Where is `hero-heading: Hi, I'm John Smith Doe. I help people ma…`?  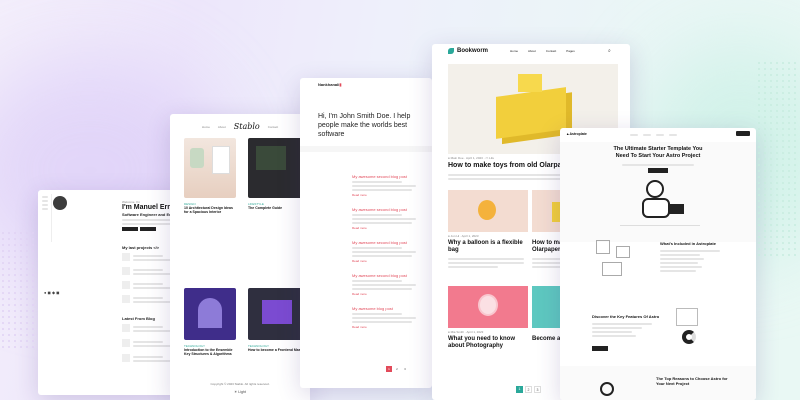 hero-heading: Hi, I'm John Smith Doe. I help people ma… is located at coordinates (364, 125).